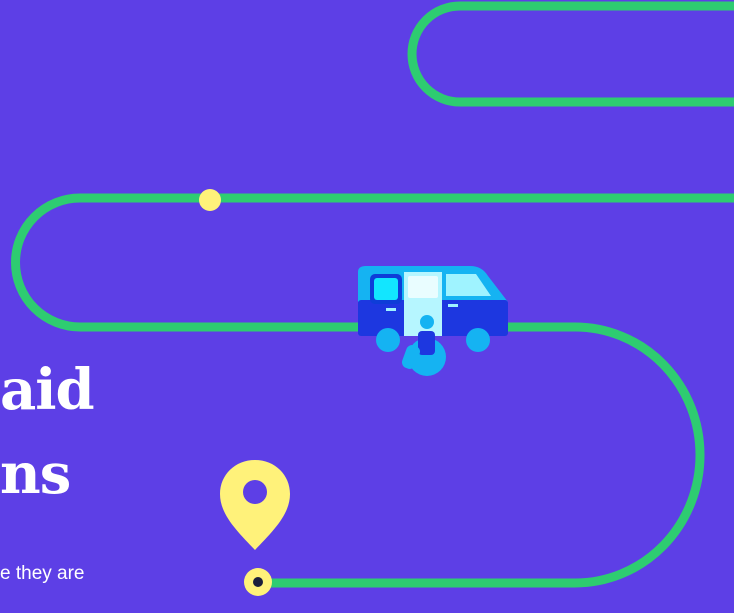  Describe the element at coordinates (255, 505) in the screenshot. I see `location-pin-icon` at that location.